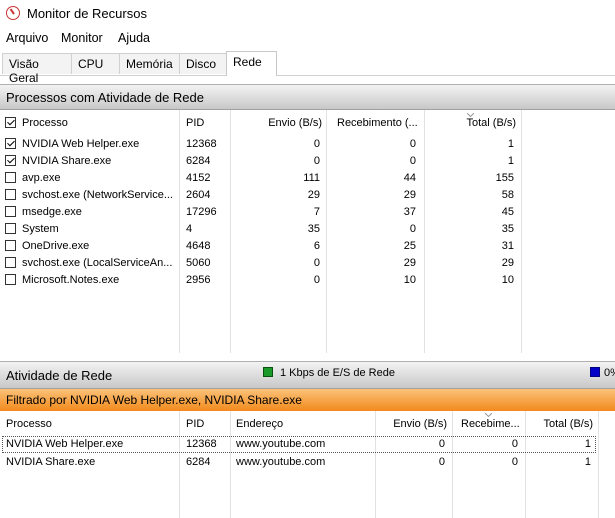  What do you see at coordinates (251, 63) in the screenshot?
I see `tab-rede: Rede` at bounding box center [251, 63].